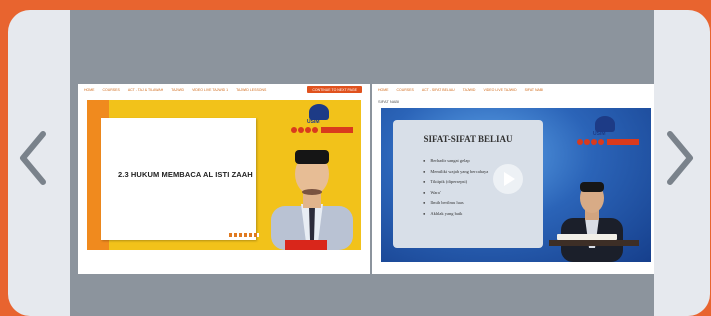 This screenshot has height=316, width=711. Describe the element at coordinates (383, 90) in the screenshot. I see `page-2-nav-item: HOME` at that location.